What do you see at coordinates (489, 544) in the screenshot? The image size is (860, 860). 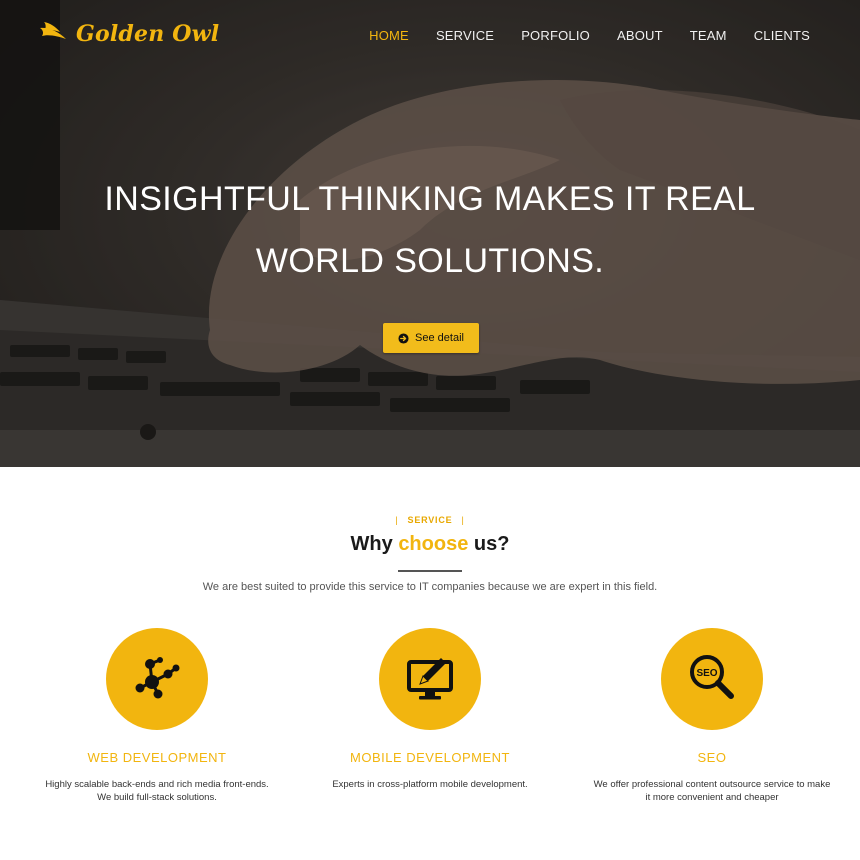 I see `section-title-suffix: us?` at bounding box center [489, 544].